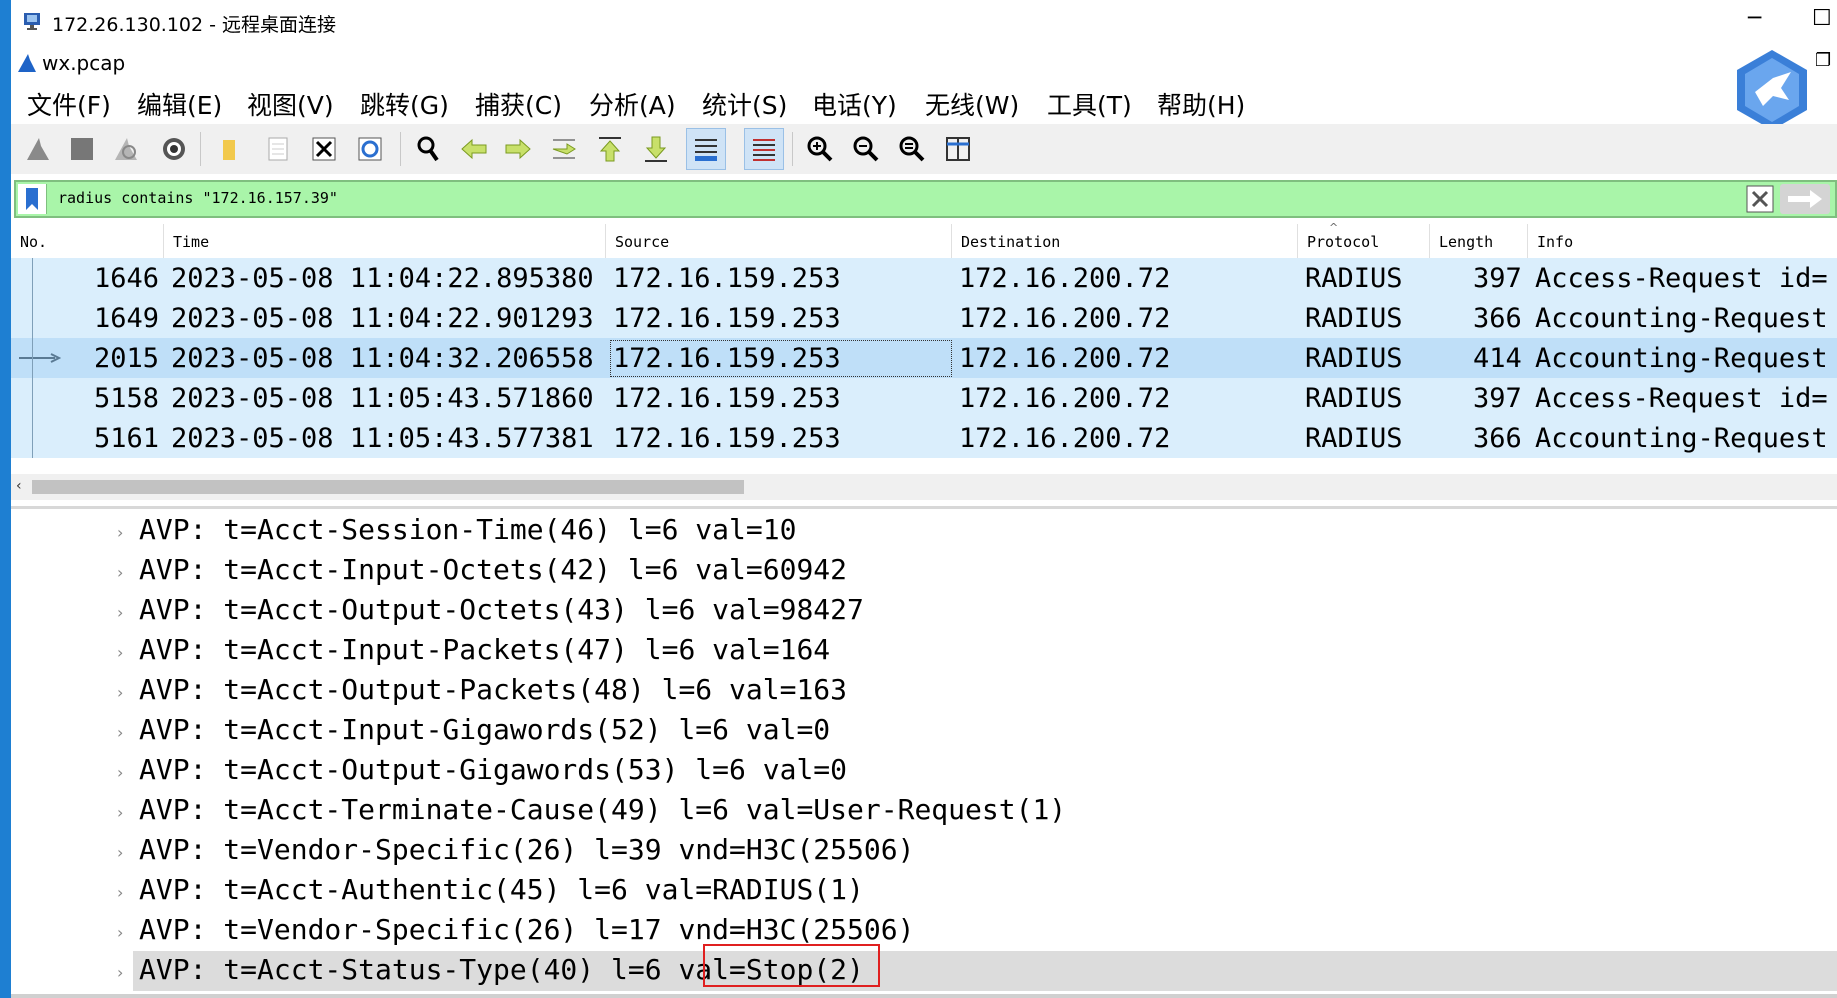  I want to click on start-capture-button, so click(38, 149).